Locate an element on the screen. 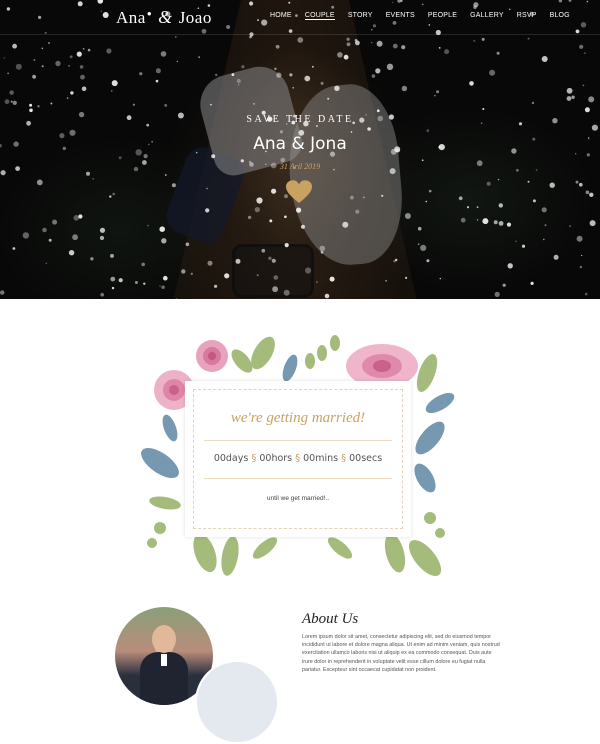 Image resolution: width=600 pixels, height=744 pixels. couple-names: Ana & Jona is located at coordinates (300, 144).